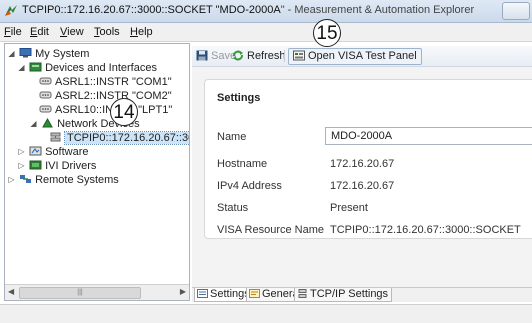 The height and width of the screenshot is (323, 532). Describe the element at coordinates (224, 295) in the screenshot. I see `tab-settings: Settings` at that location.